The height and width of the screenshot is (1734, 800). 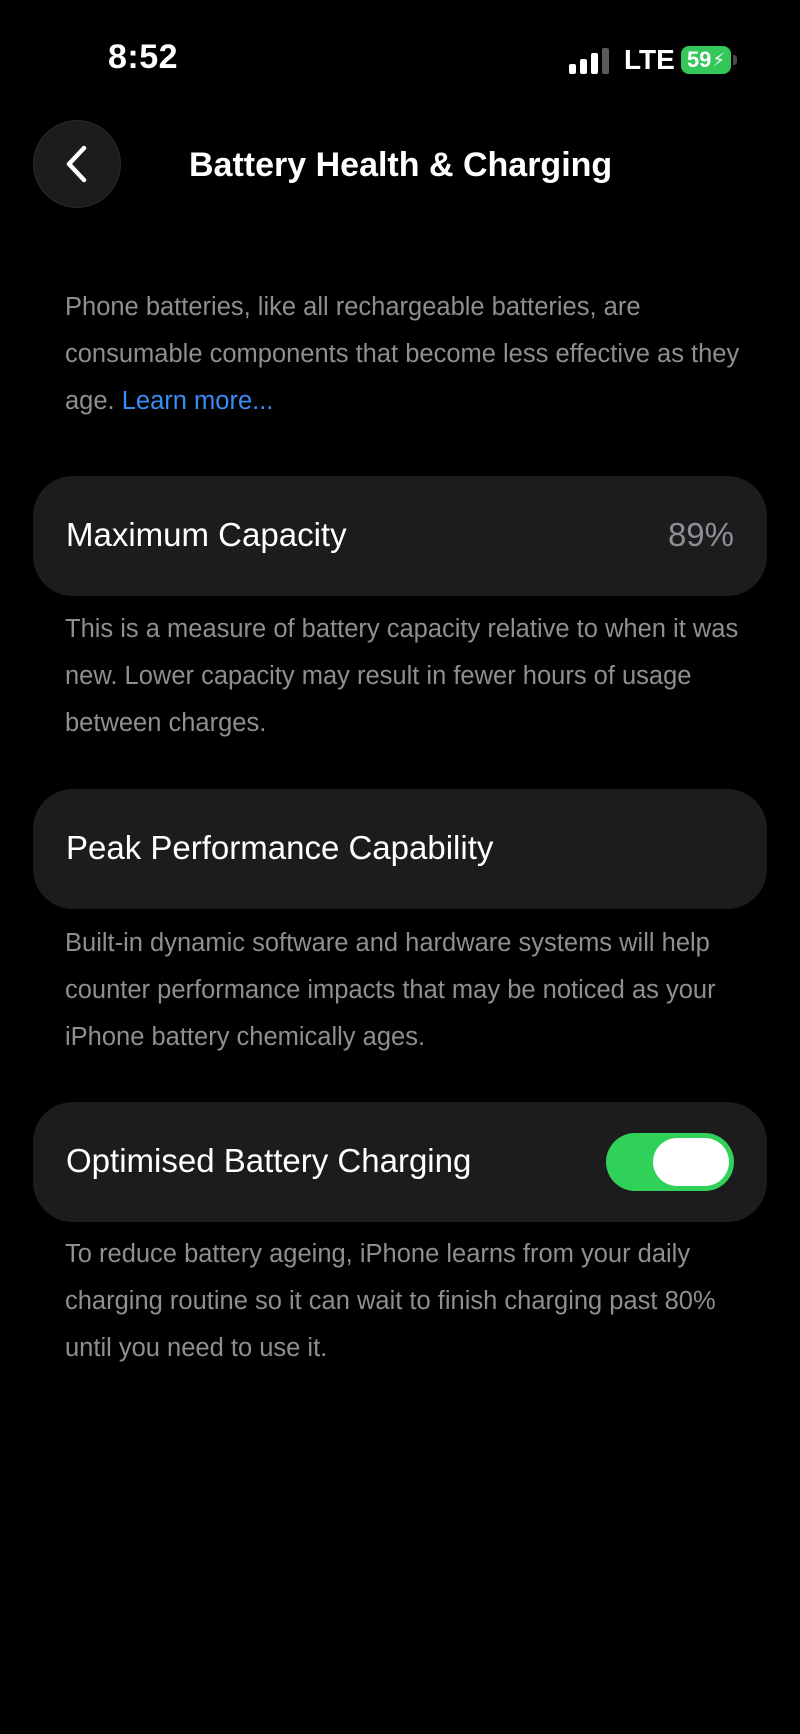 I want to click on battery-cap, so click(x=735, y=60).